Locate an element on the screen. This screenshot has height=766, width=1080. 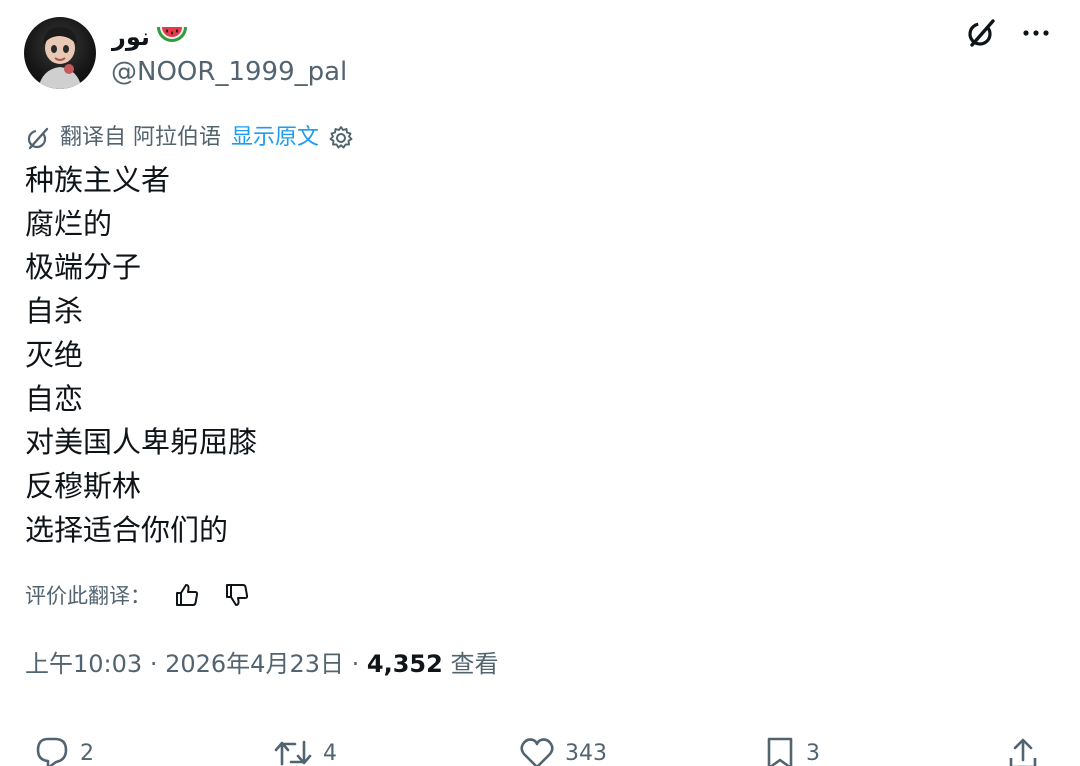
bookmark-count: 3 is located at coordinates (813, 753).